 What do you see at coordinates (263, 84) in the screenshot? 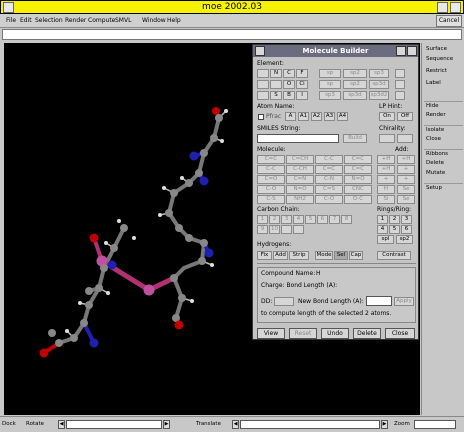
I see `element-row2-a-button` at bounding box center [263, 84].